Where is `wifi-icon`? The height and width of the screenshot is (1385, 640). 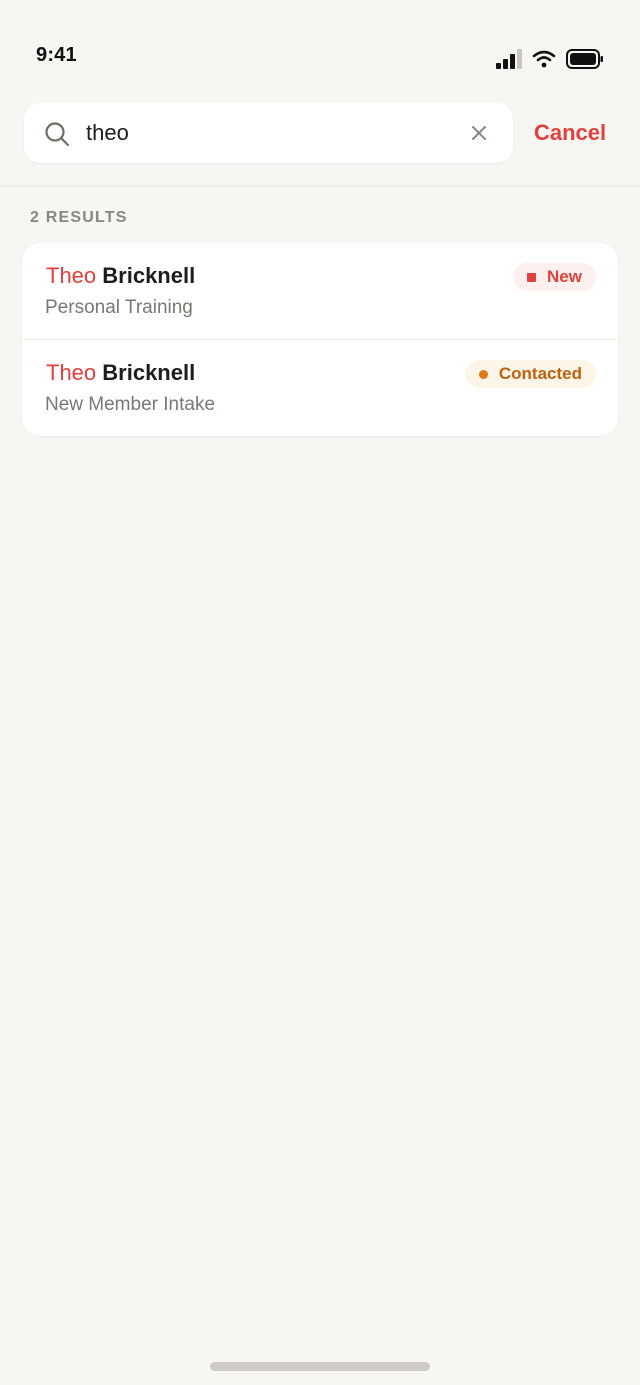
wifi-icon is located at coordinates (544, 59).